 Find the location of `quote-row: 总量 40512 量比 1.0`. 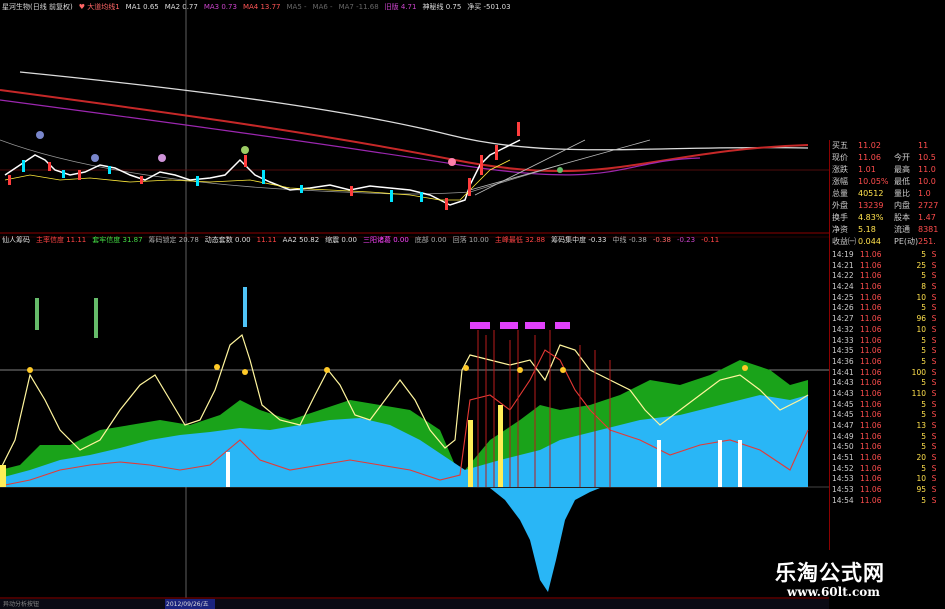

quote-row: 总量 40512 量比 1.0 is located at coordinates (887, 194).